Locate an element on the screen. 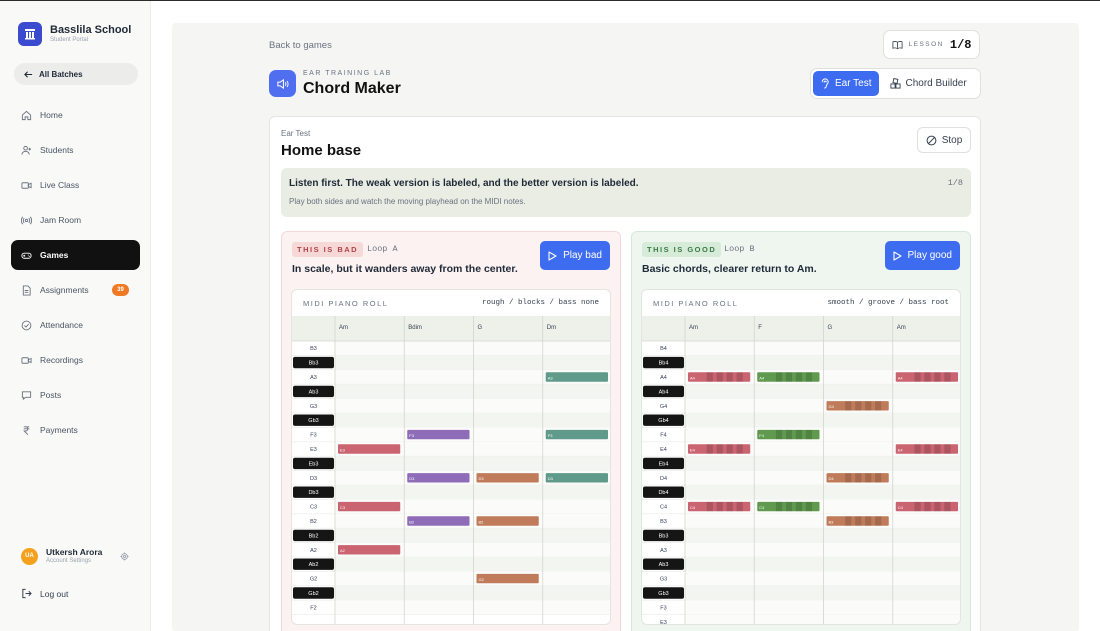 The width and height of the screenshot is (1100, 631). key-label: A3 is located at coordinates (313, 378).